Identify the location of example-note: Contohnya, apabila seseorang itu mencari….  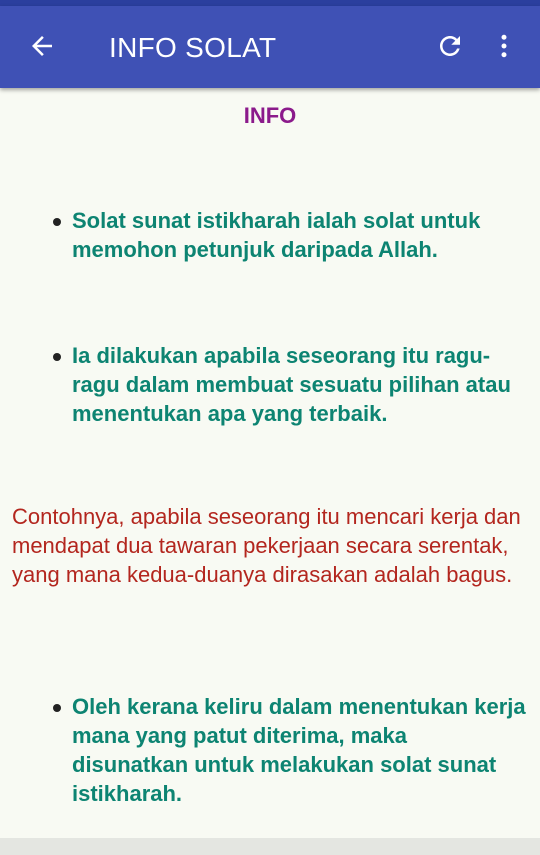
(266, 545).